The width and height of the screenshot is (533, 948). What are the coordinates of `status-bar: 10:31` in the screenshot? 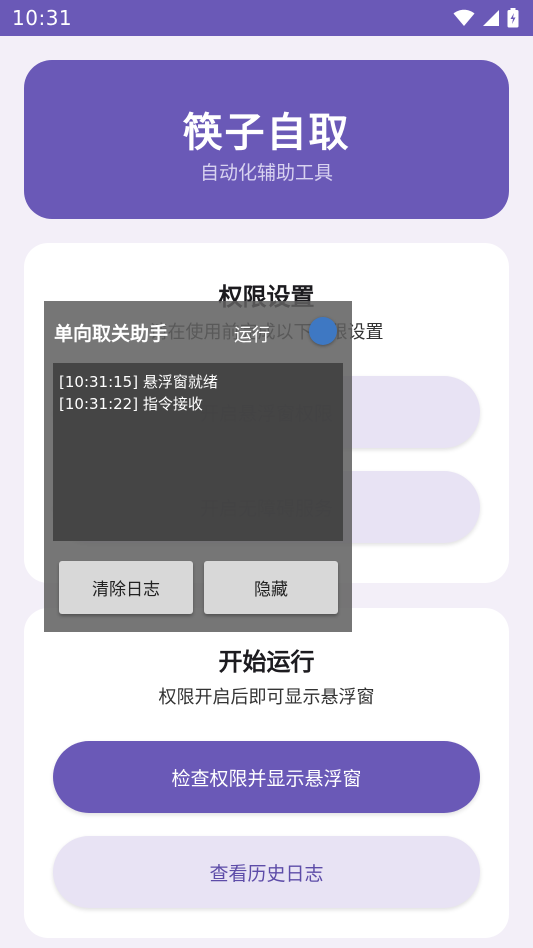 It's located at (266, 18).